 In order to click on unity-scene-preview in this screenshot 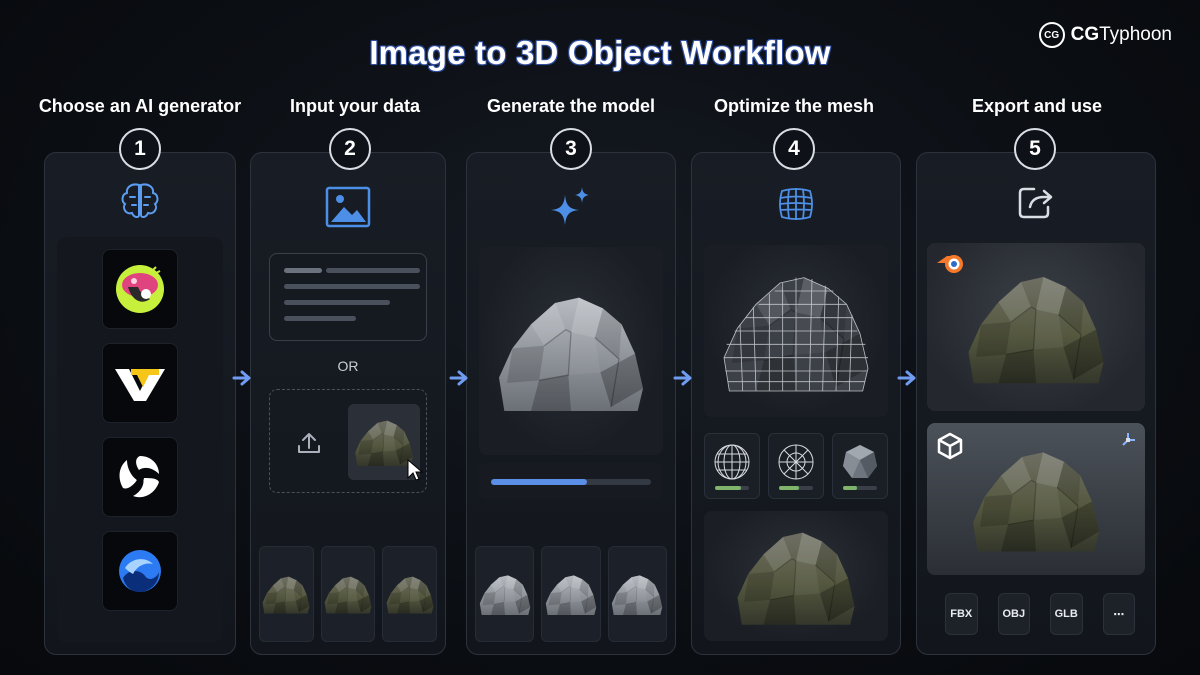, I will do `click(1036, 499)`.